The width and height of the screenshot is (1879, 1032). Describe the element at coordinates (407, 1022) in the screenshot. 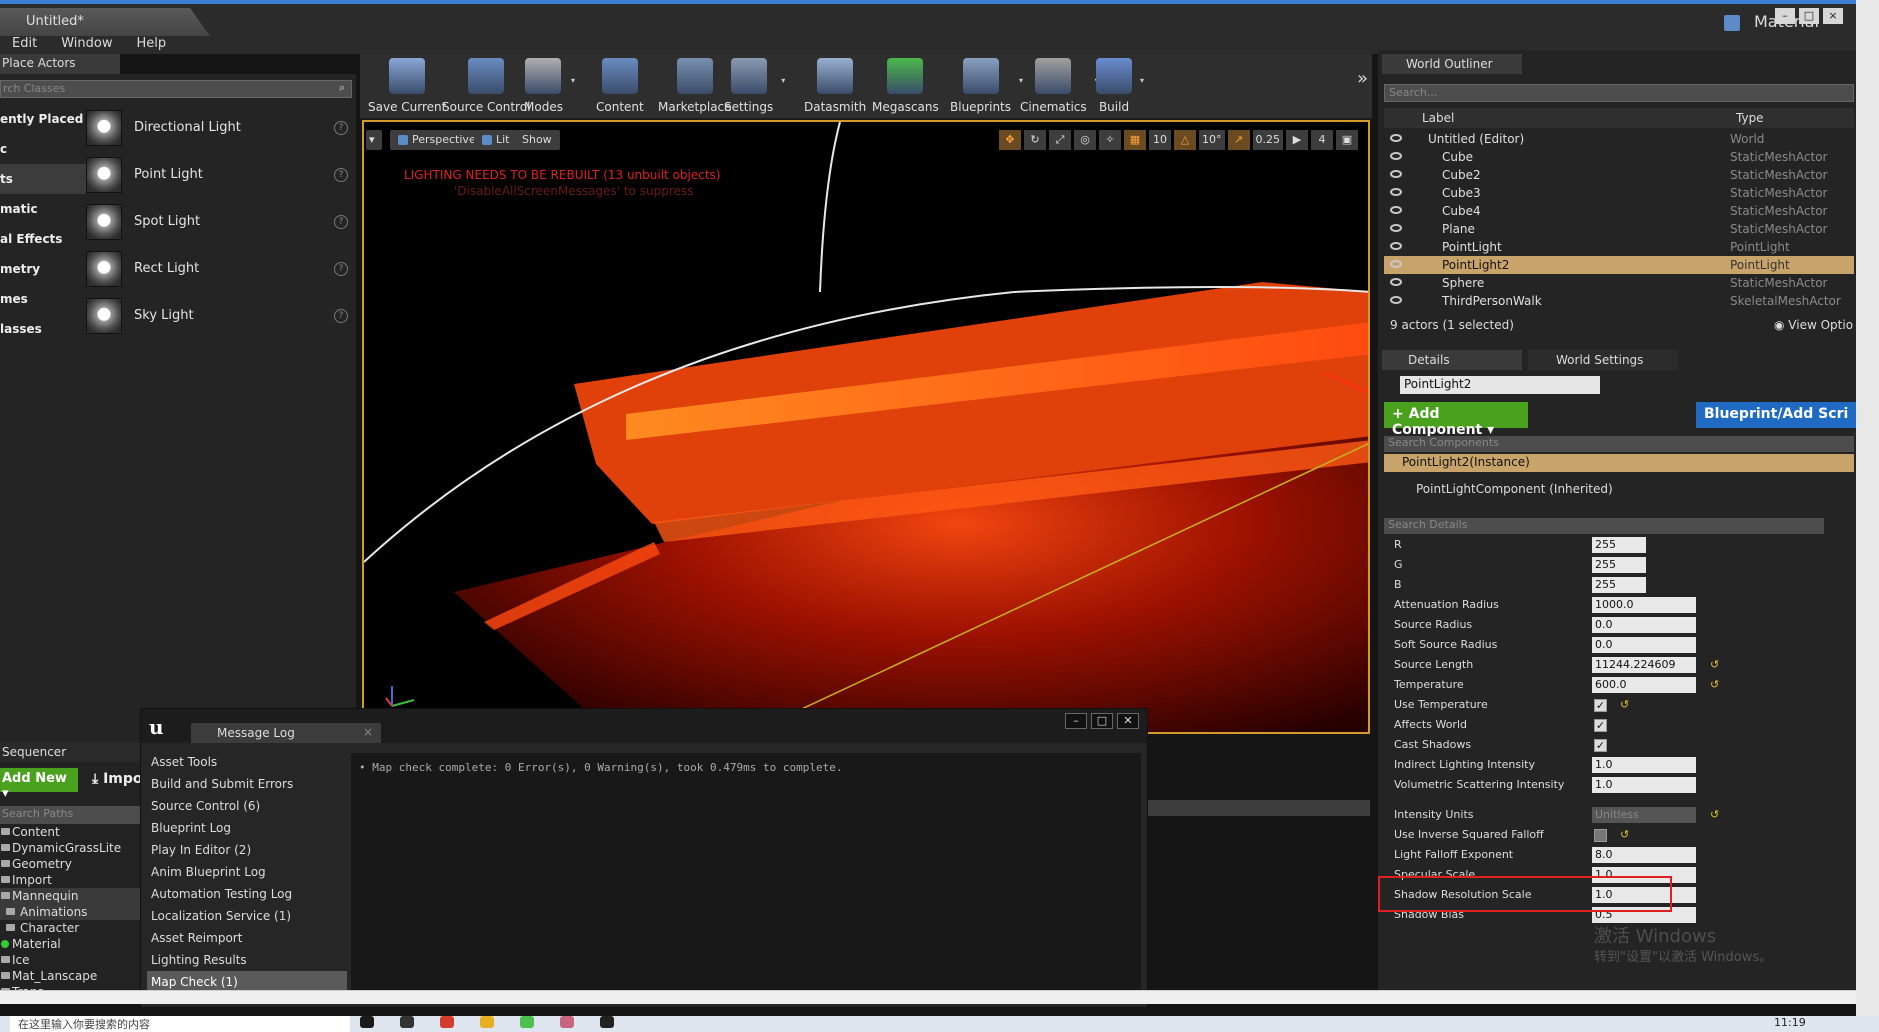

I see `task-view-icon` at that location.